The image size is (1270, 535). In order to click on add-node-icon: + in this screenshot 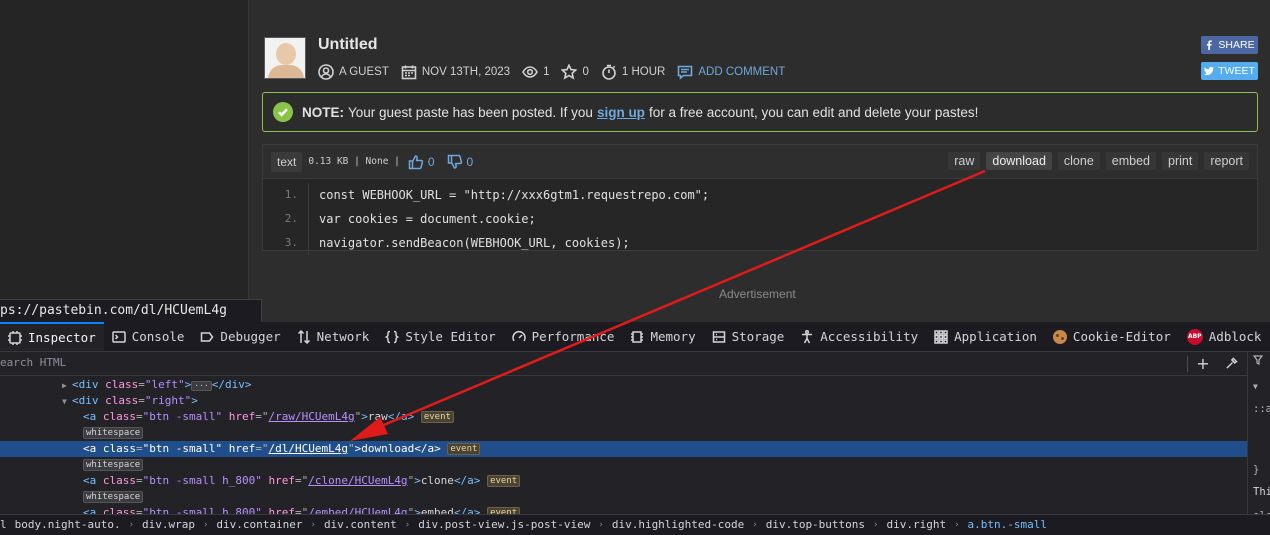, I will do `click(1203, 364)`.